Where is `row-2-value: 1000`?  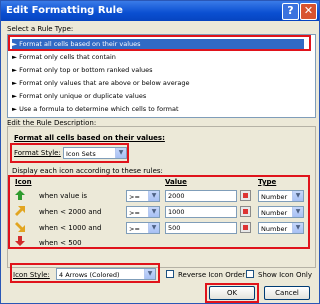 row-2-value: 1000 is located at coordinates (176, 212).